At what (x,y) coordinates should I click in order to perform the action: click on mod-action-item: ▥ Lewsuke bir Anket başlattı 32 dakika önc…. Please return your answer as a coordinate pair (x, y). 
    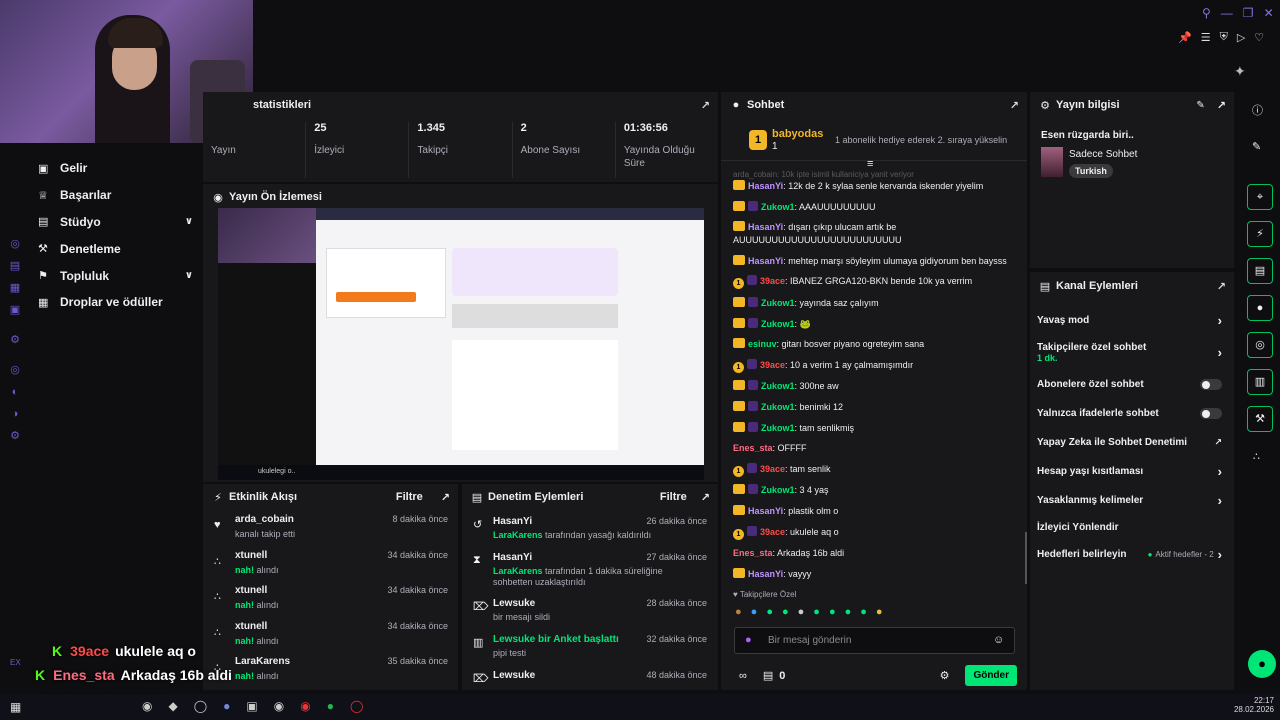
    Looking at the image, I should click on (590, 652).